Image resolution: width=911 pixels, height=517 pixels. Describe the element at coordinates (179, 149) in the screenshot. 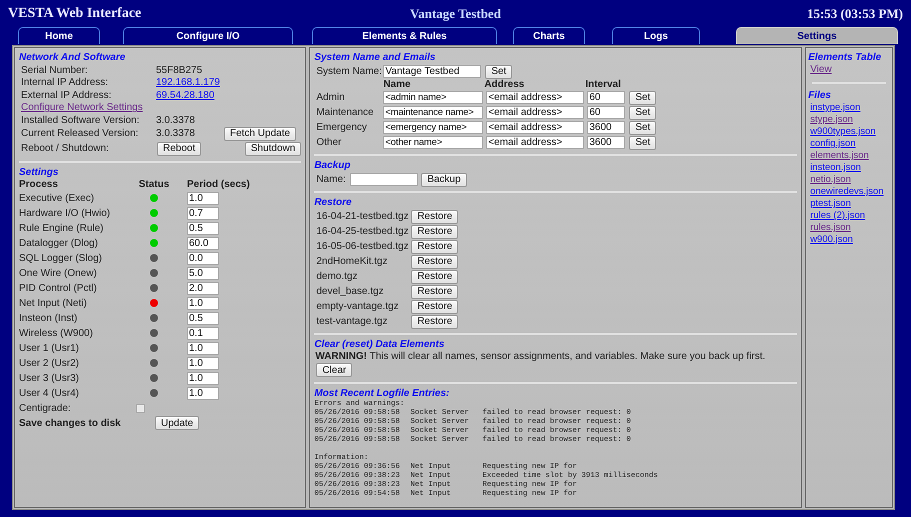

I see `reboot-button: Reboot` at that location.